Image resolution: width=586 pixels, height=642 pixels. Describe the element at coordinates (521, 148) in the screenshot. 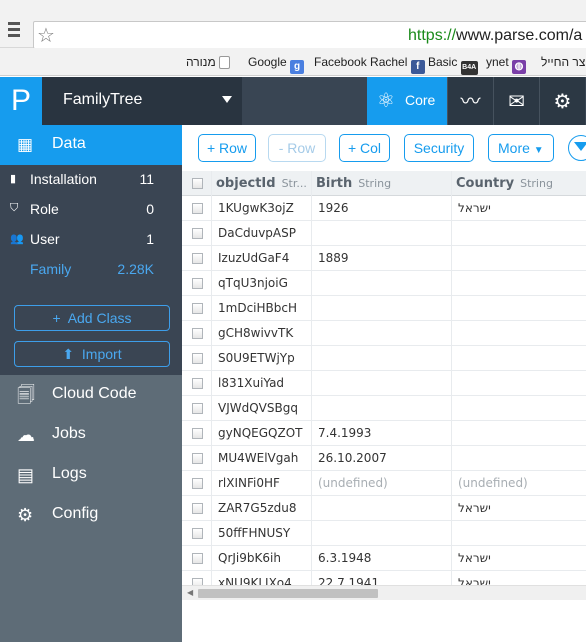

I see `more-button: More ▼` at that location.